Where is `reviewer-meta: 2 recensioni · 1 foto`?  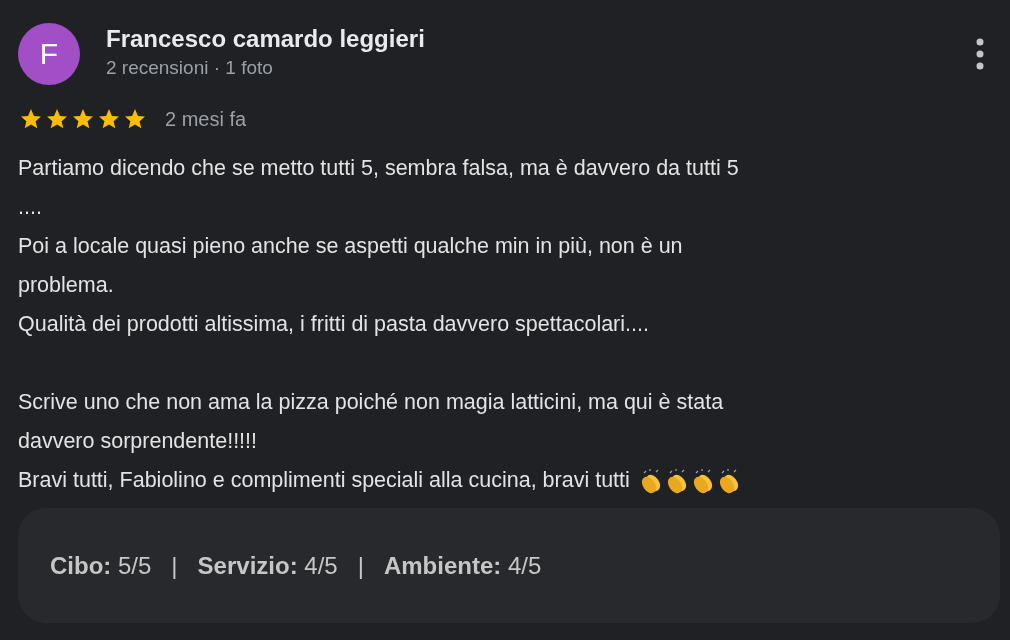 reviewer-meta: 2 recensioni · 1 foto is located at coordinates (190, 68).